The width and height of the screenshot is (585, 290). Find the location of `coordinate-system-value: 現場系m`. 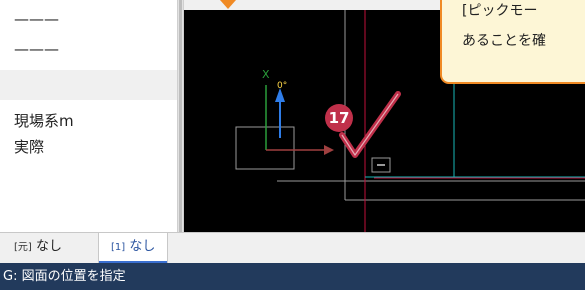

coordinate-system-value: 現場系m is located at coordinates (44, 121).